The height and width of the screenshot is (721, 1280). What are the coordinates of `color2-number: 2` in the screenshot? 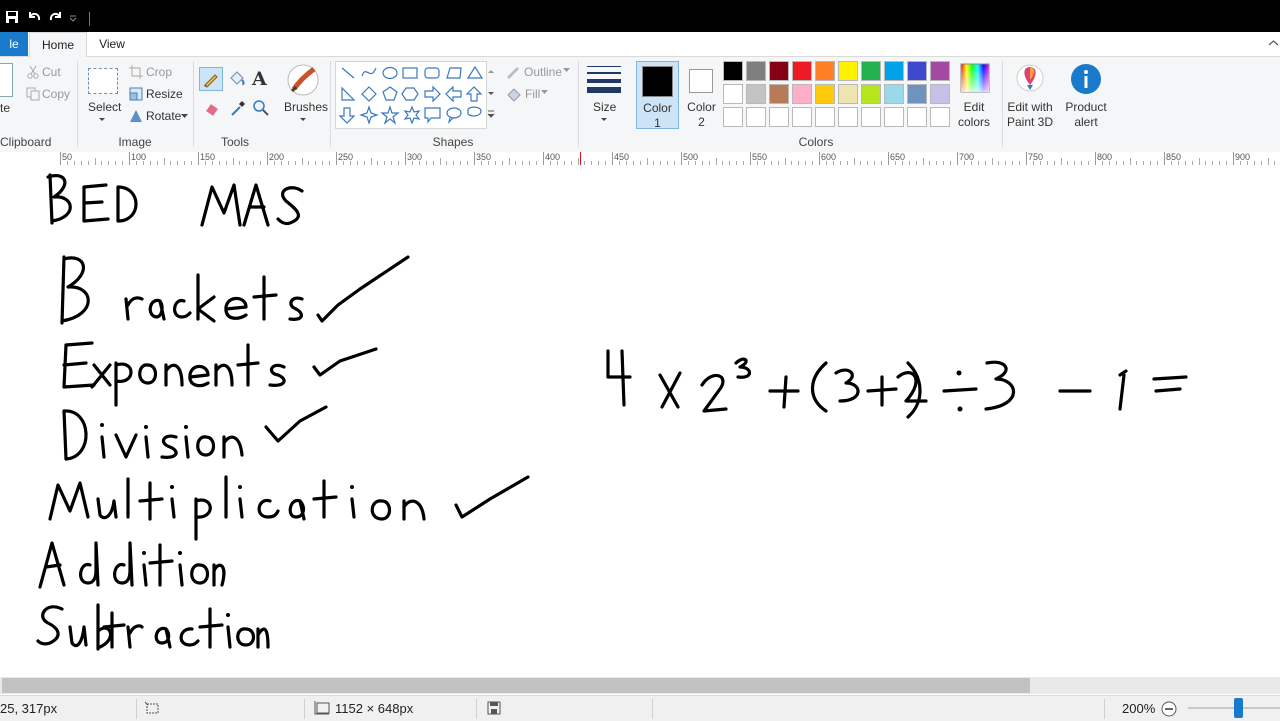 It's located at (701, 122).